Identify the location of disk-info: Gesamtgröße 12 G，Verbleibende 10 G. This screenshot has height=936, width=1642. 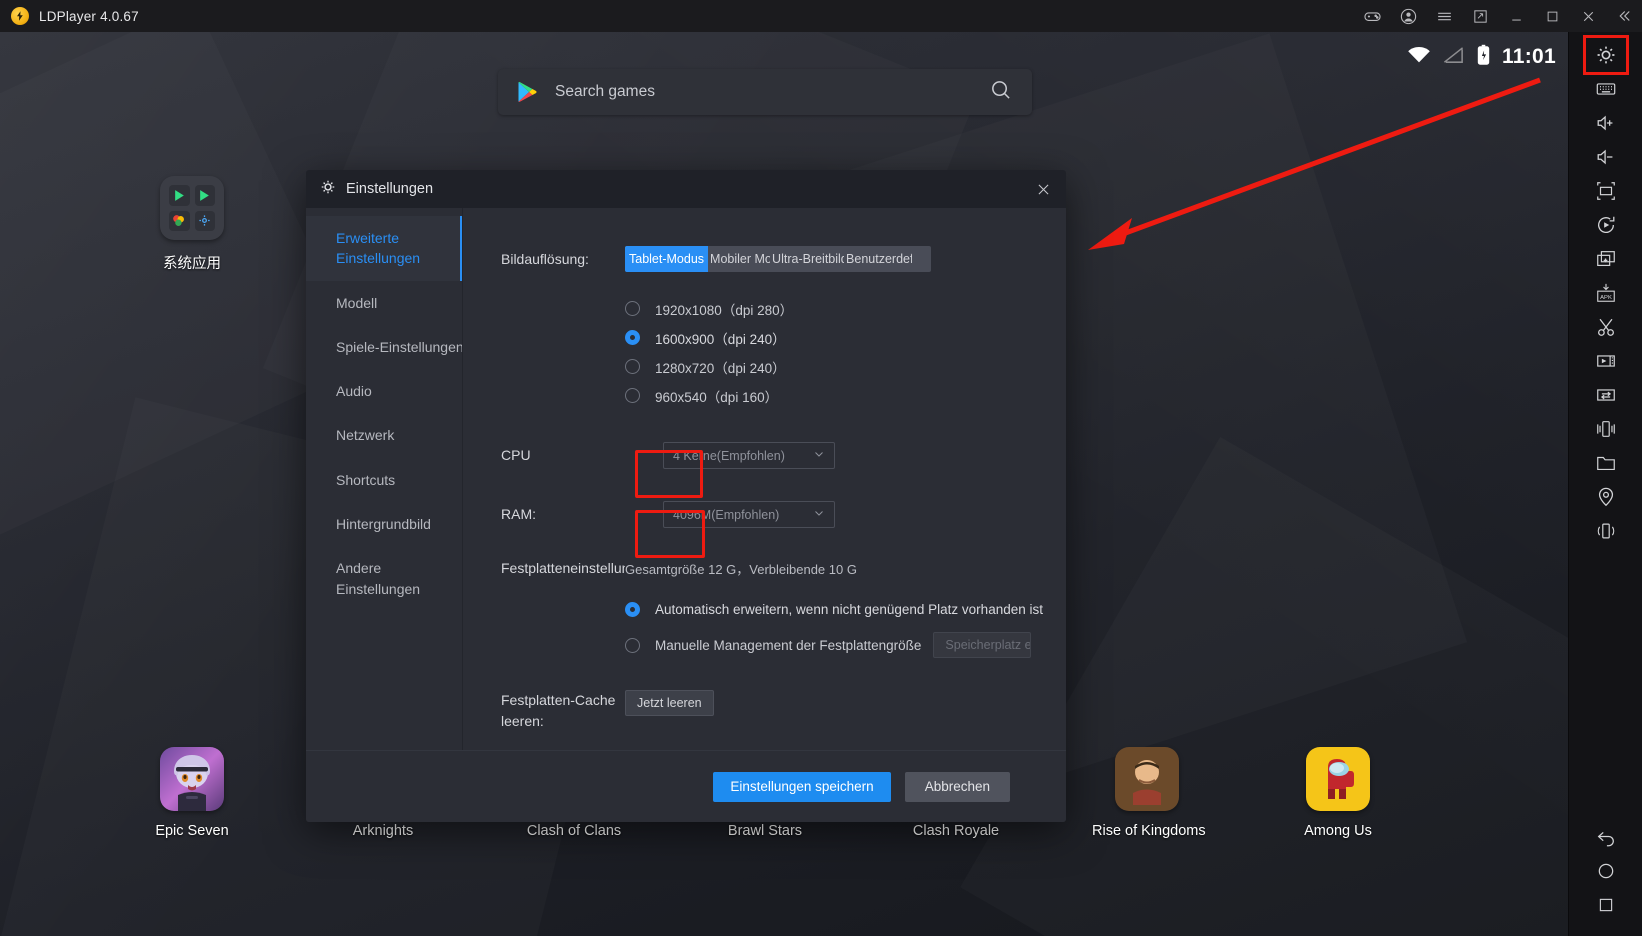
(741, 569).